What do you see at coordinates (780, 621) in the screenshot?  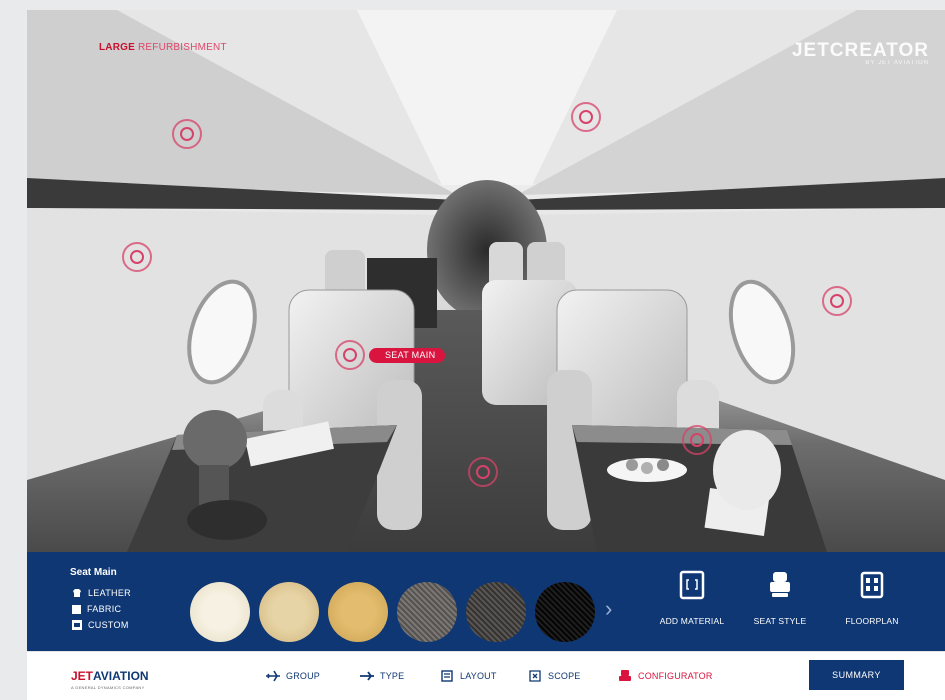 I see `seat-style-label: SEAT STYLE` at bounding box center [780, 621].